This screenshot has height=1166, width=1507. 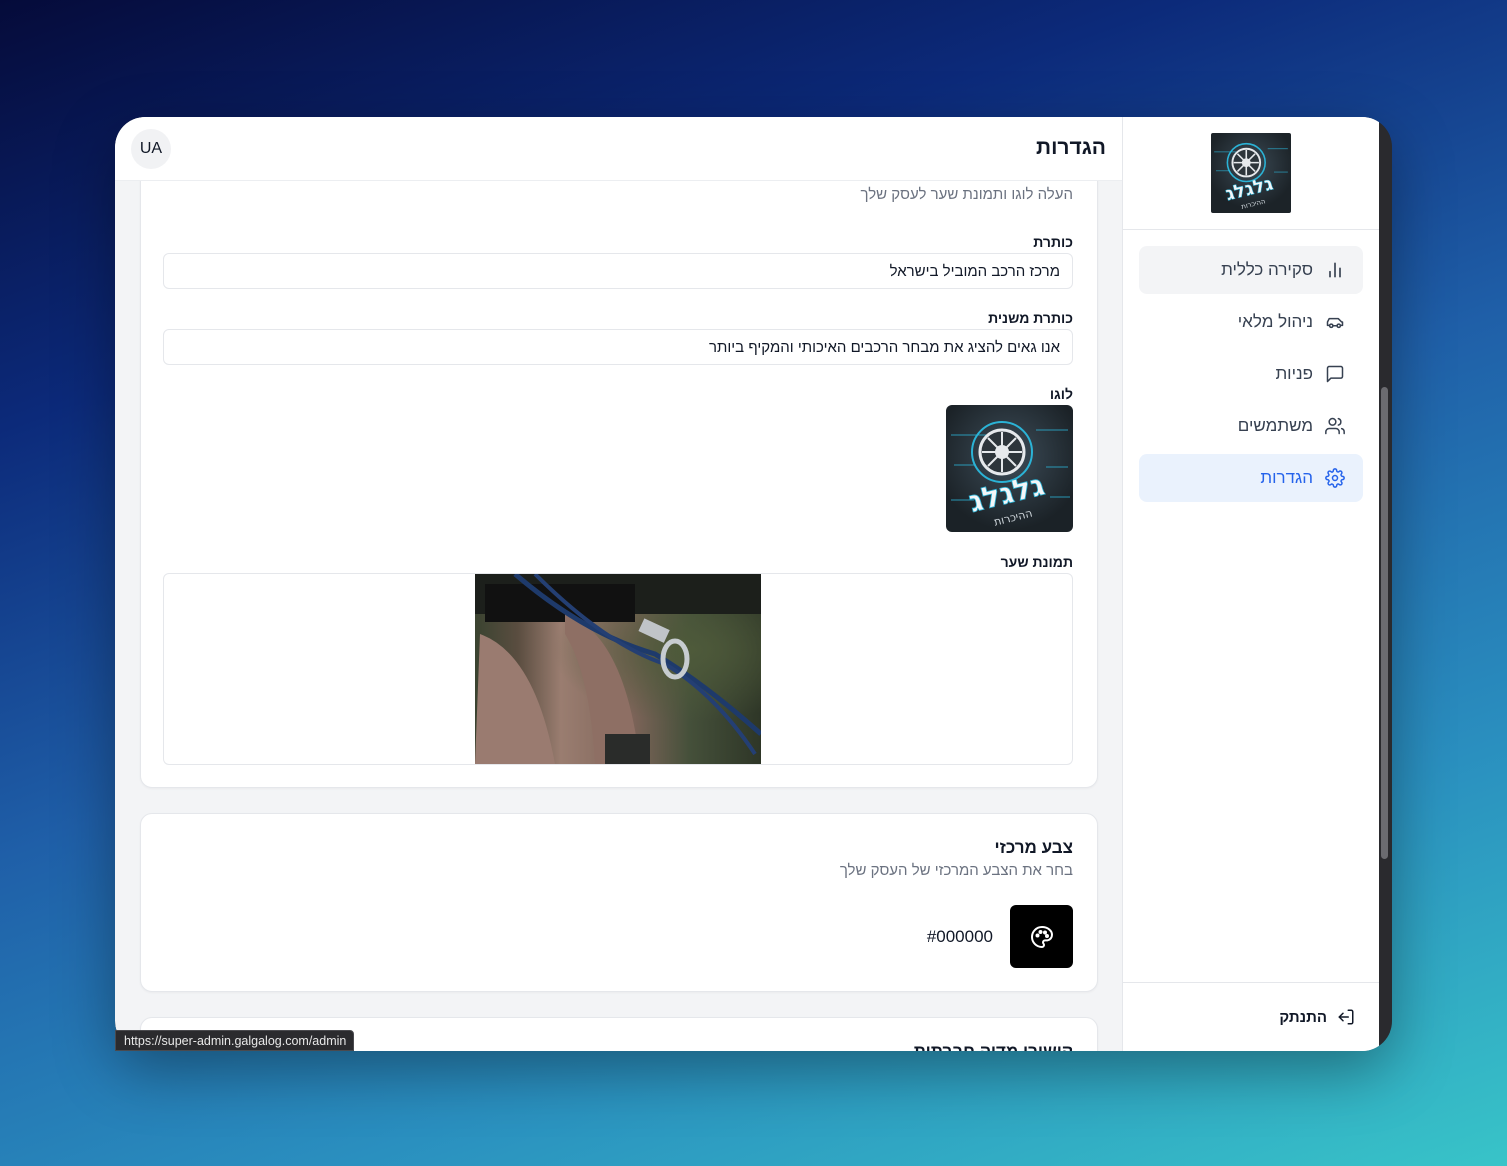 What do you see at coordinates (1294, 373) in the screenshot?
I see `sidebar-item-label: פניות` at bounding box center [1294, 373].